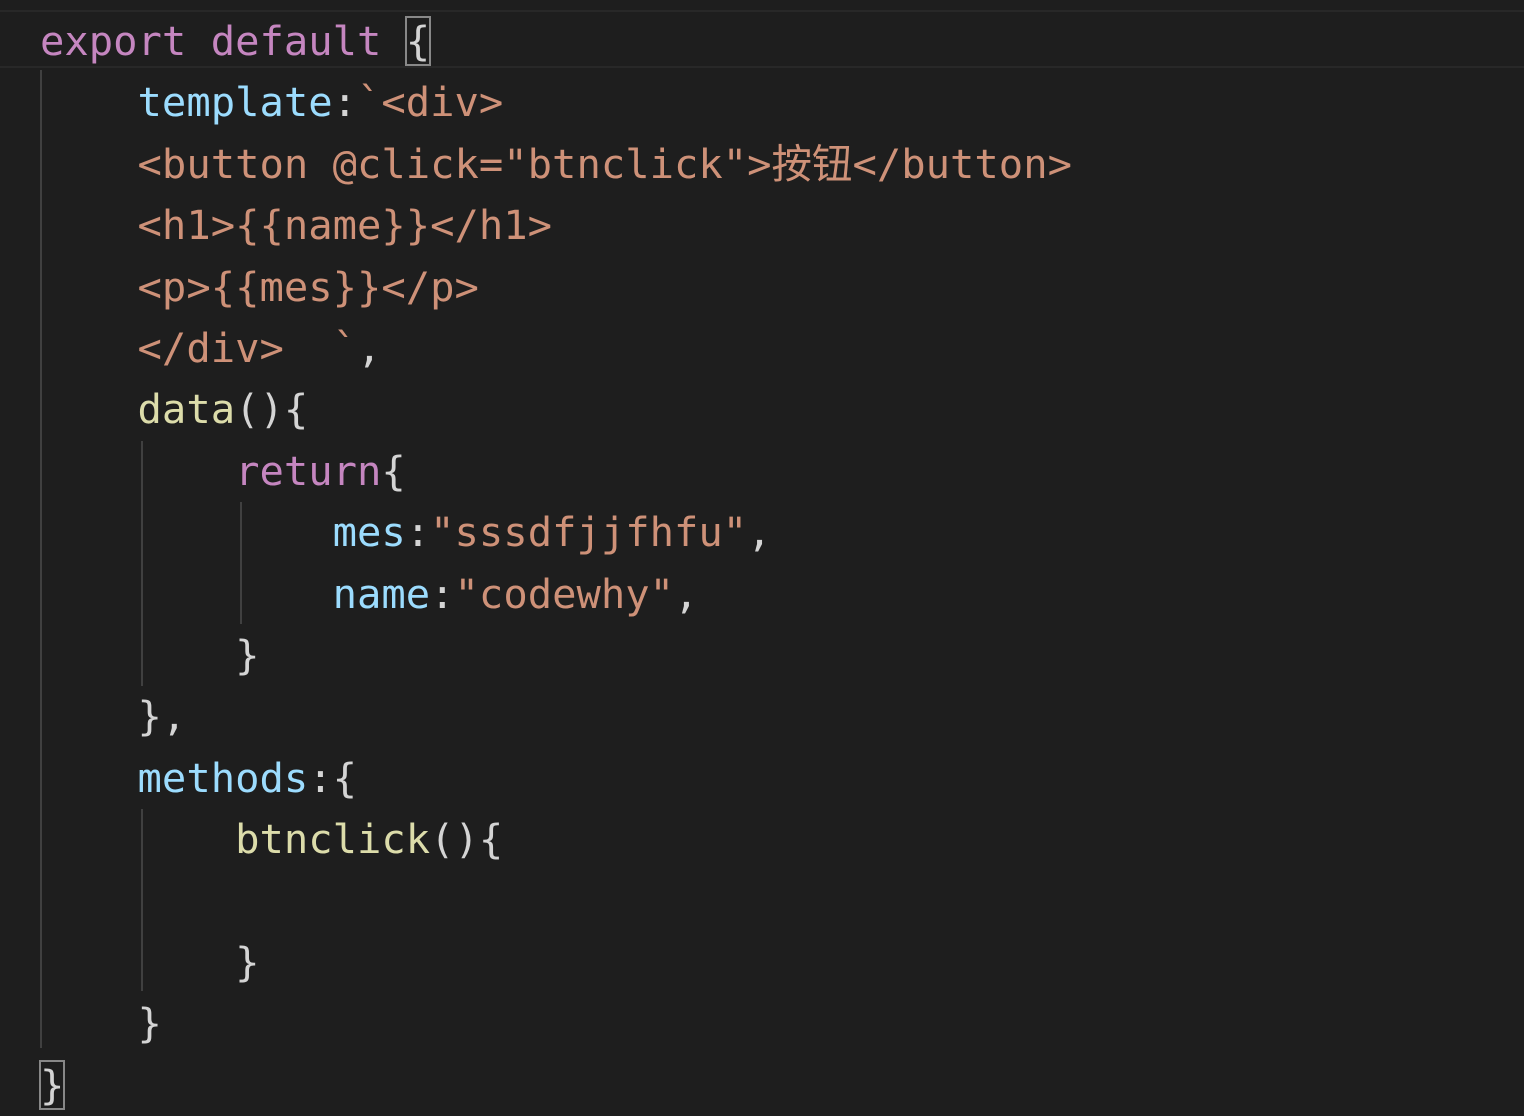 The width and height of the screenshot is (1524, 1116). Describe the element at coordinates (555, 1085) in the screenshot. I see `code-line-18: }` at that location.